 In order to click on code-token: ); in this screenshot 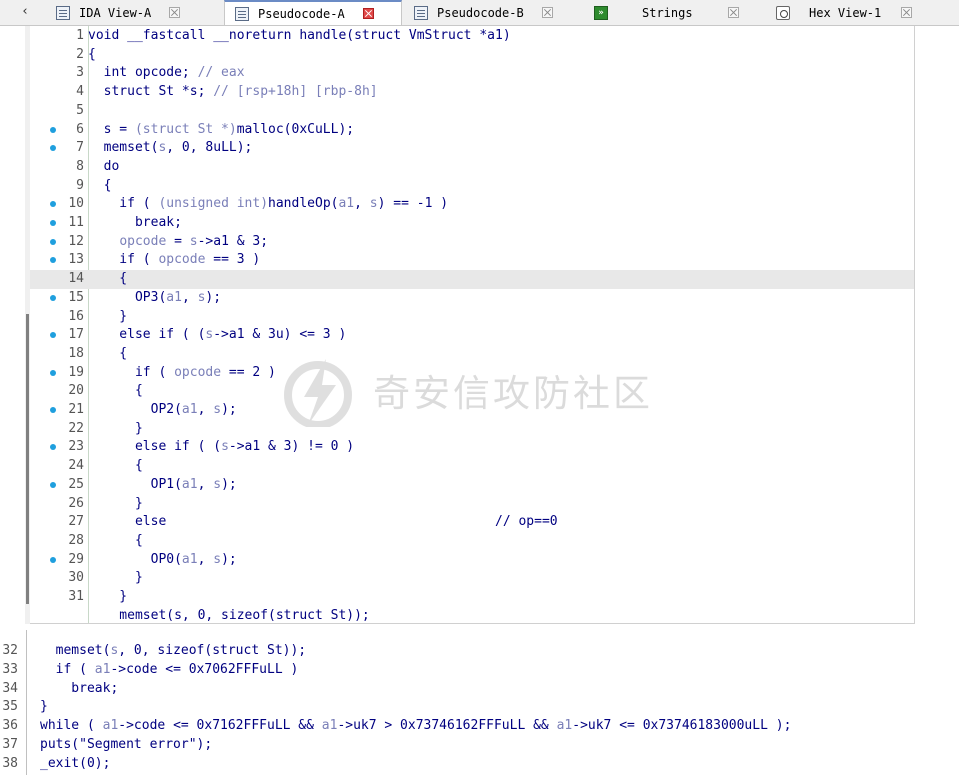, I will do `click(229, 559)`.